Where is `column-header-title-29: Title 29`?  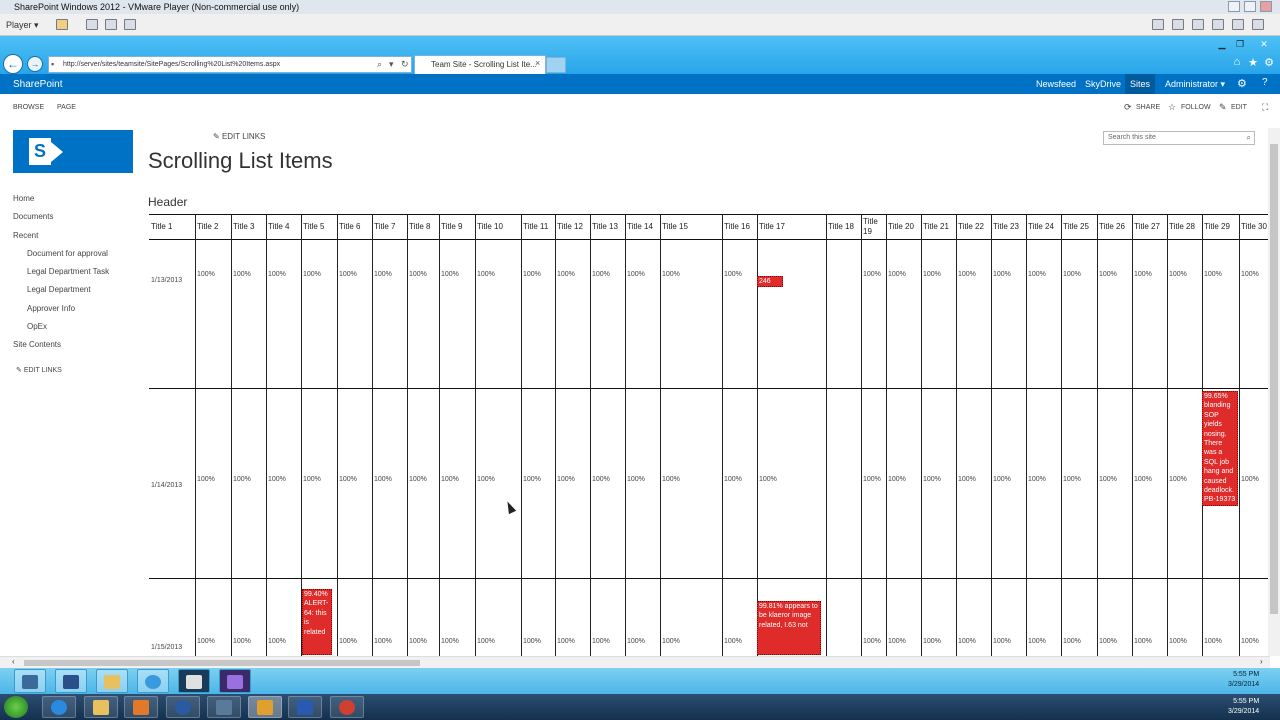 column-header-title-29: Title 29 is located at coordinates (1220, 227).